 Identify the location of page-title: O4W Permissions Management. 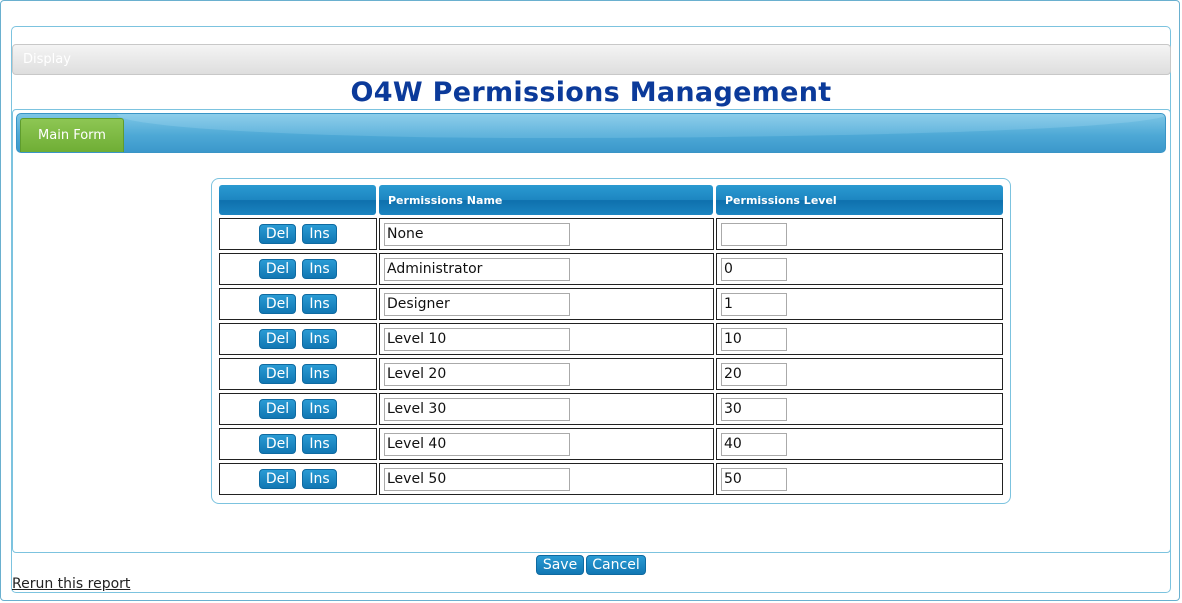
(591, 92).